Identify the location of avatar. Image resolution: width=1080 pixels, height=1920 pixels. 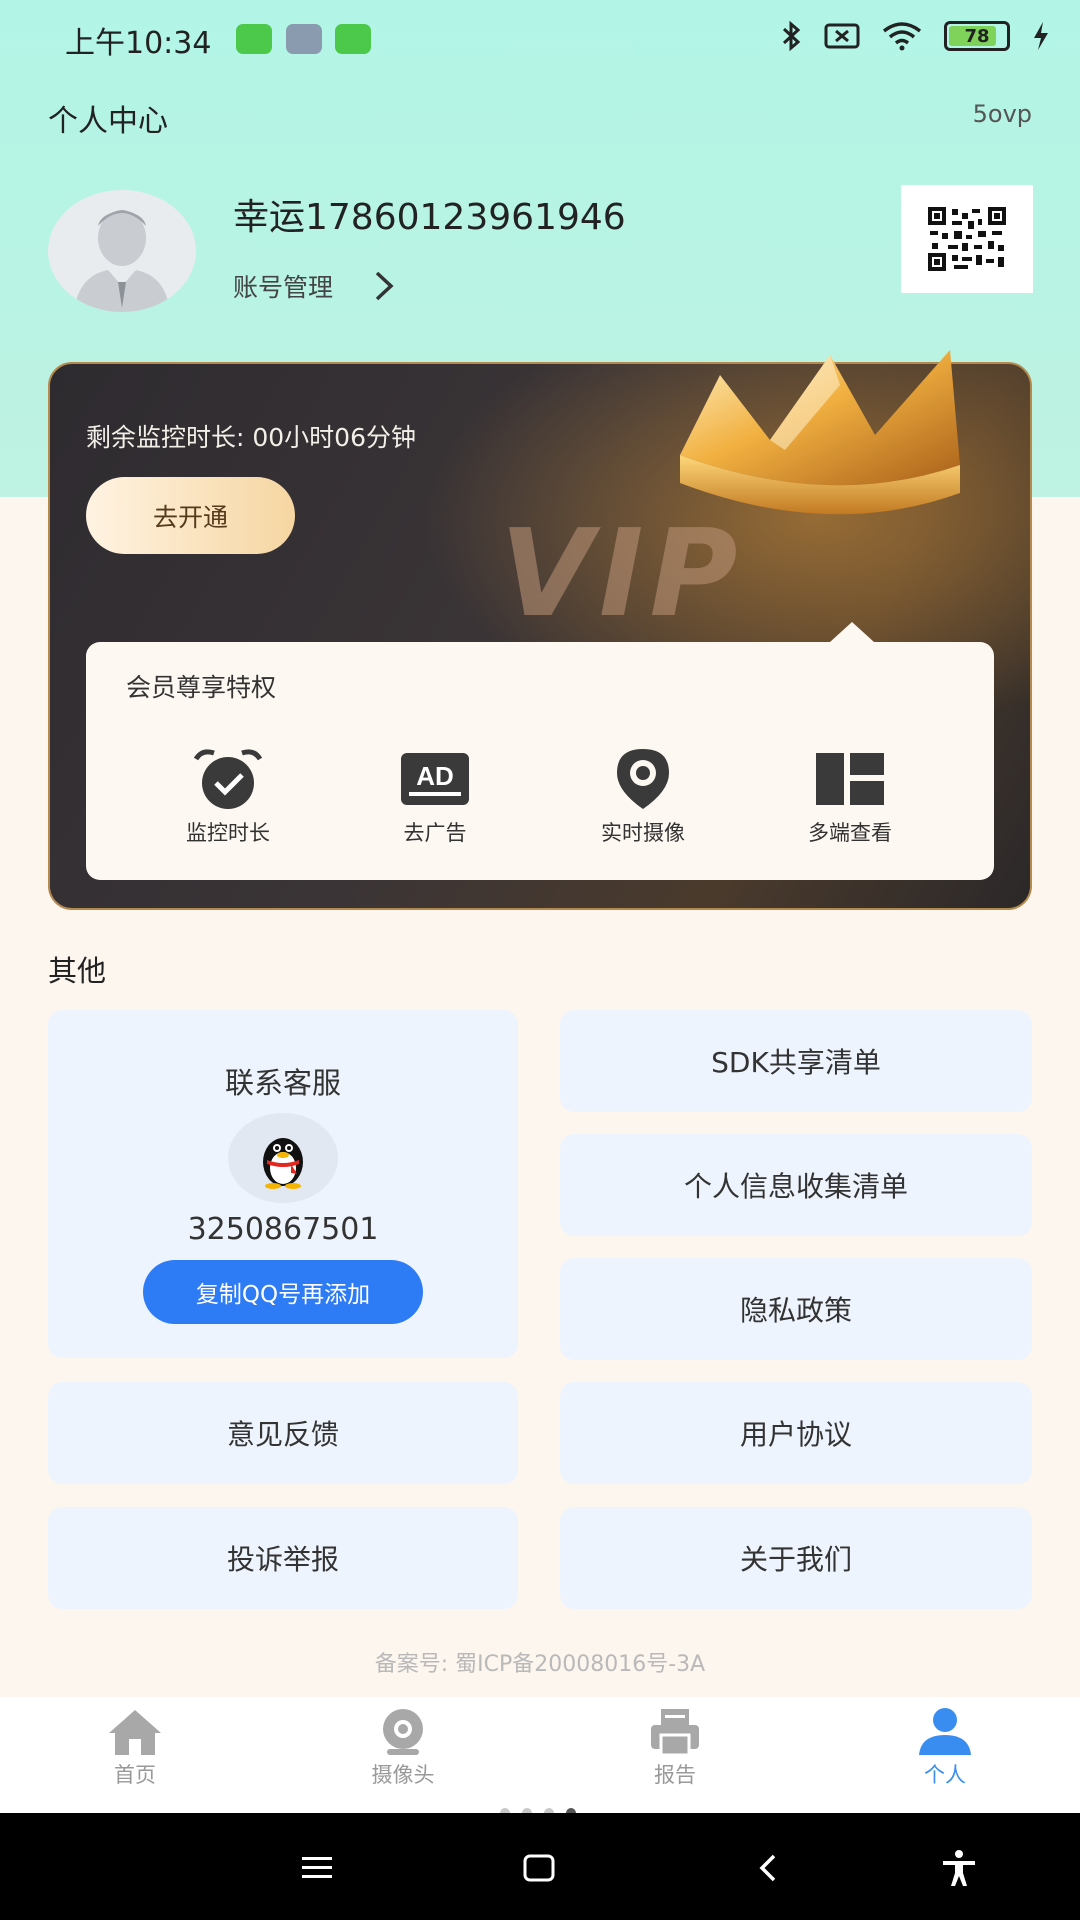
(122, 251).